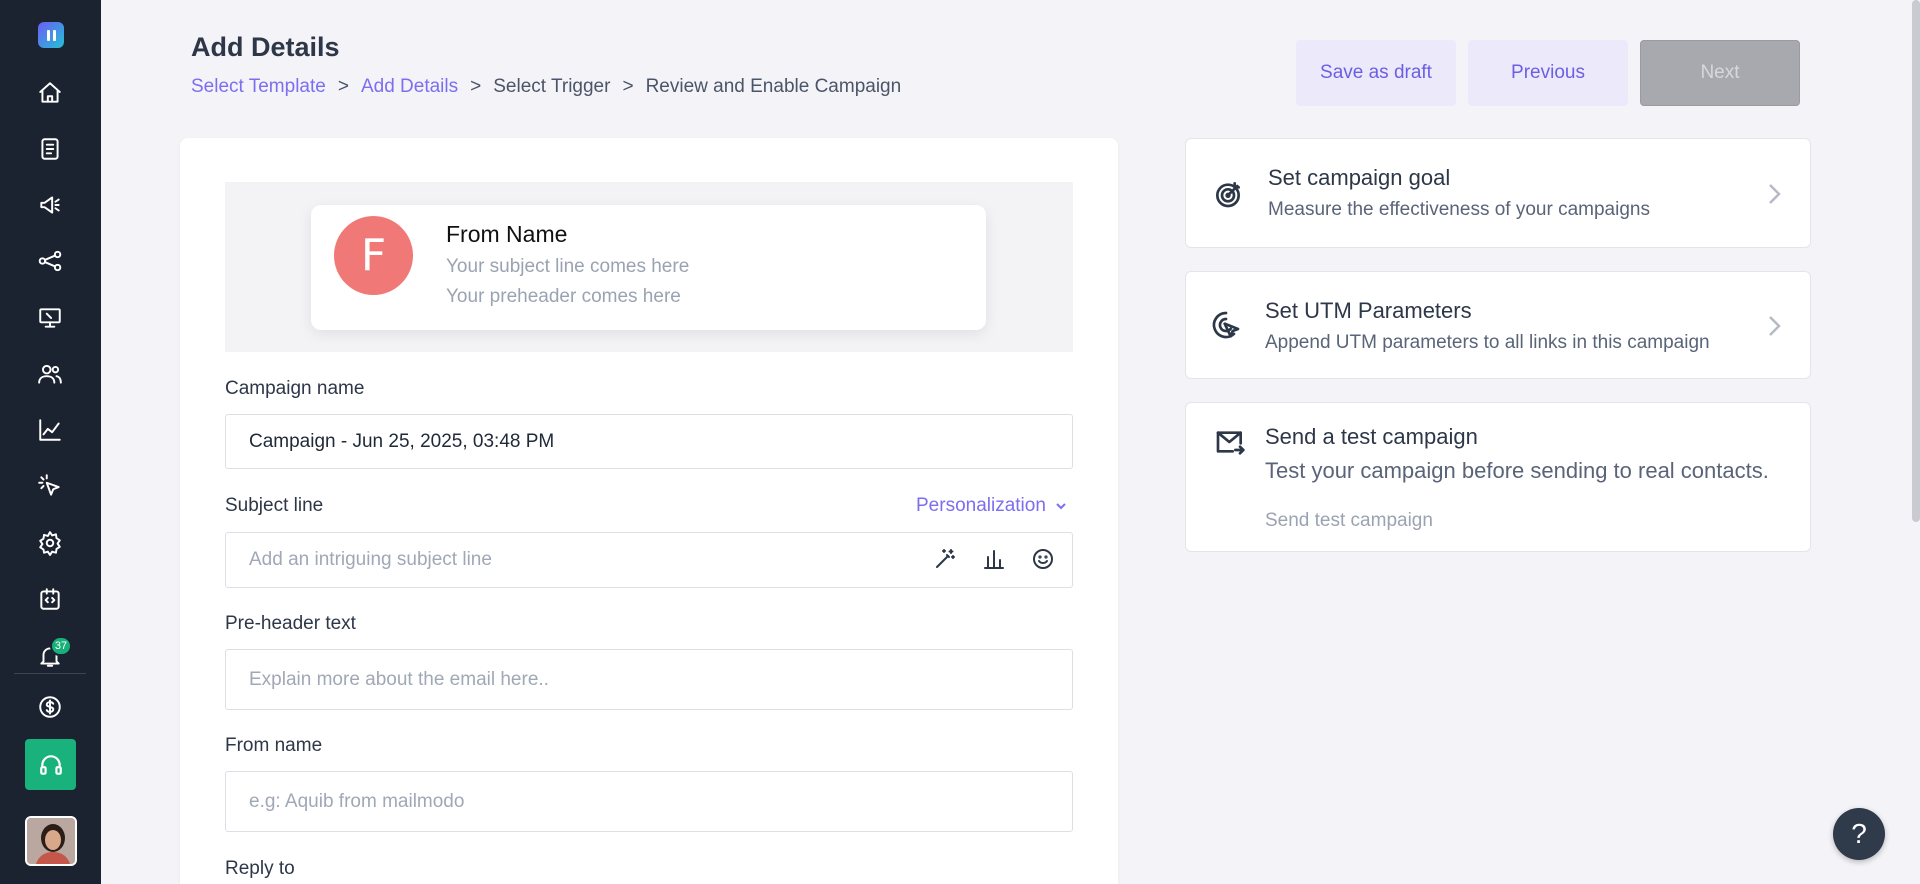 The width and height of the screenshot is (1920, 884). Describe the element at coordinates (1859, 834) in the screenshot. I see `help-button: ?` at that location.